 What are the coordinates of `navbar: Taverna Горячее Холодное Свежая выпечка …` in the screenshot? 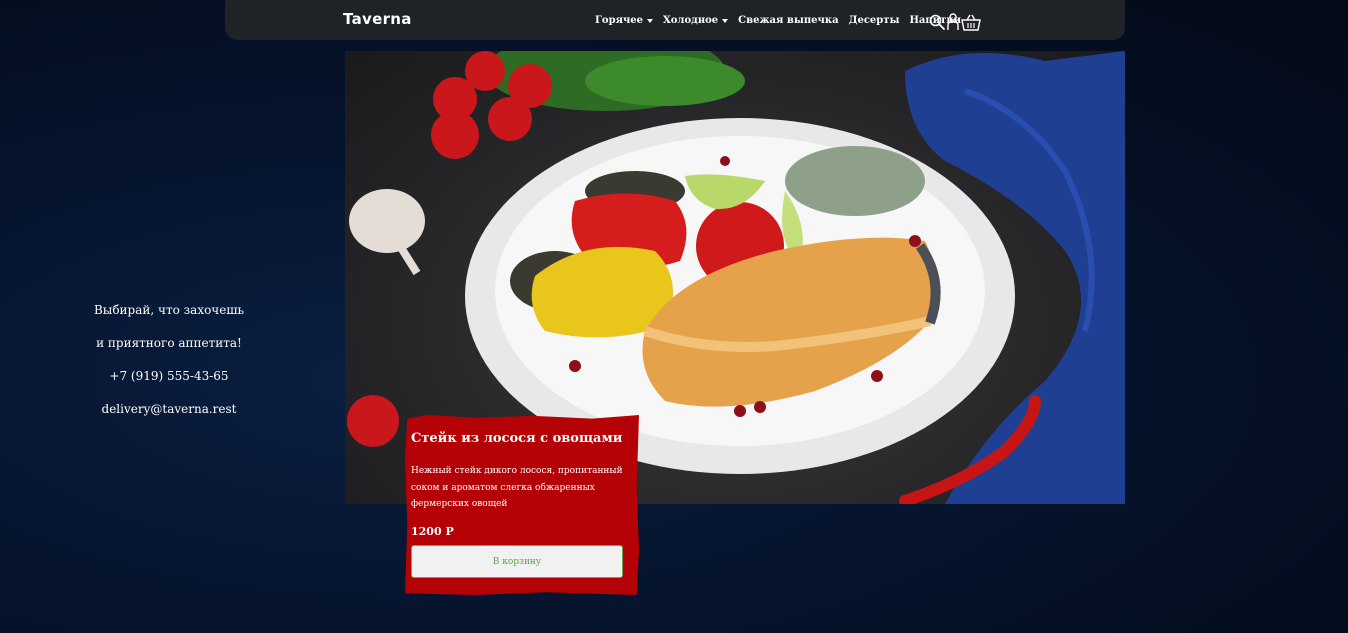 It's located at (675, 20).